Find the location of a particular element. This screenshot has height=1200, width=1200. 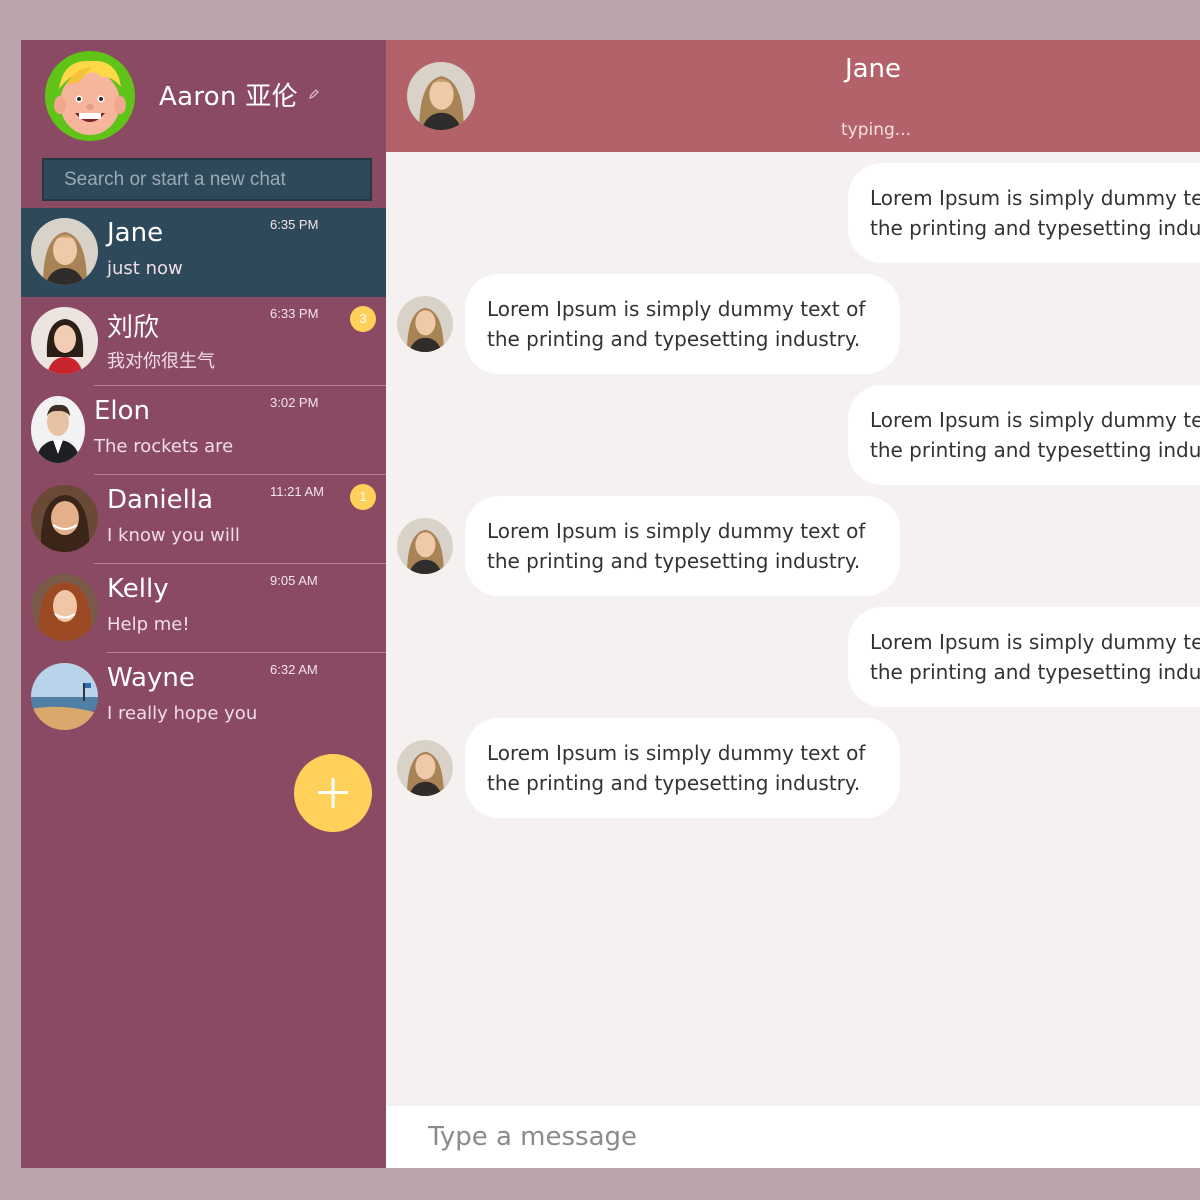

chat-time: 3:02 PM is located at coordinates (294, 402).